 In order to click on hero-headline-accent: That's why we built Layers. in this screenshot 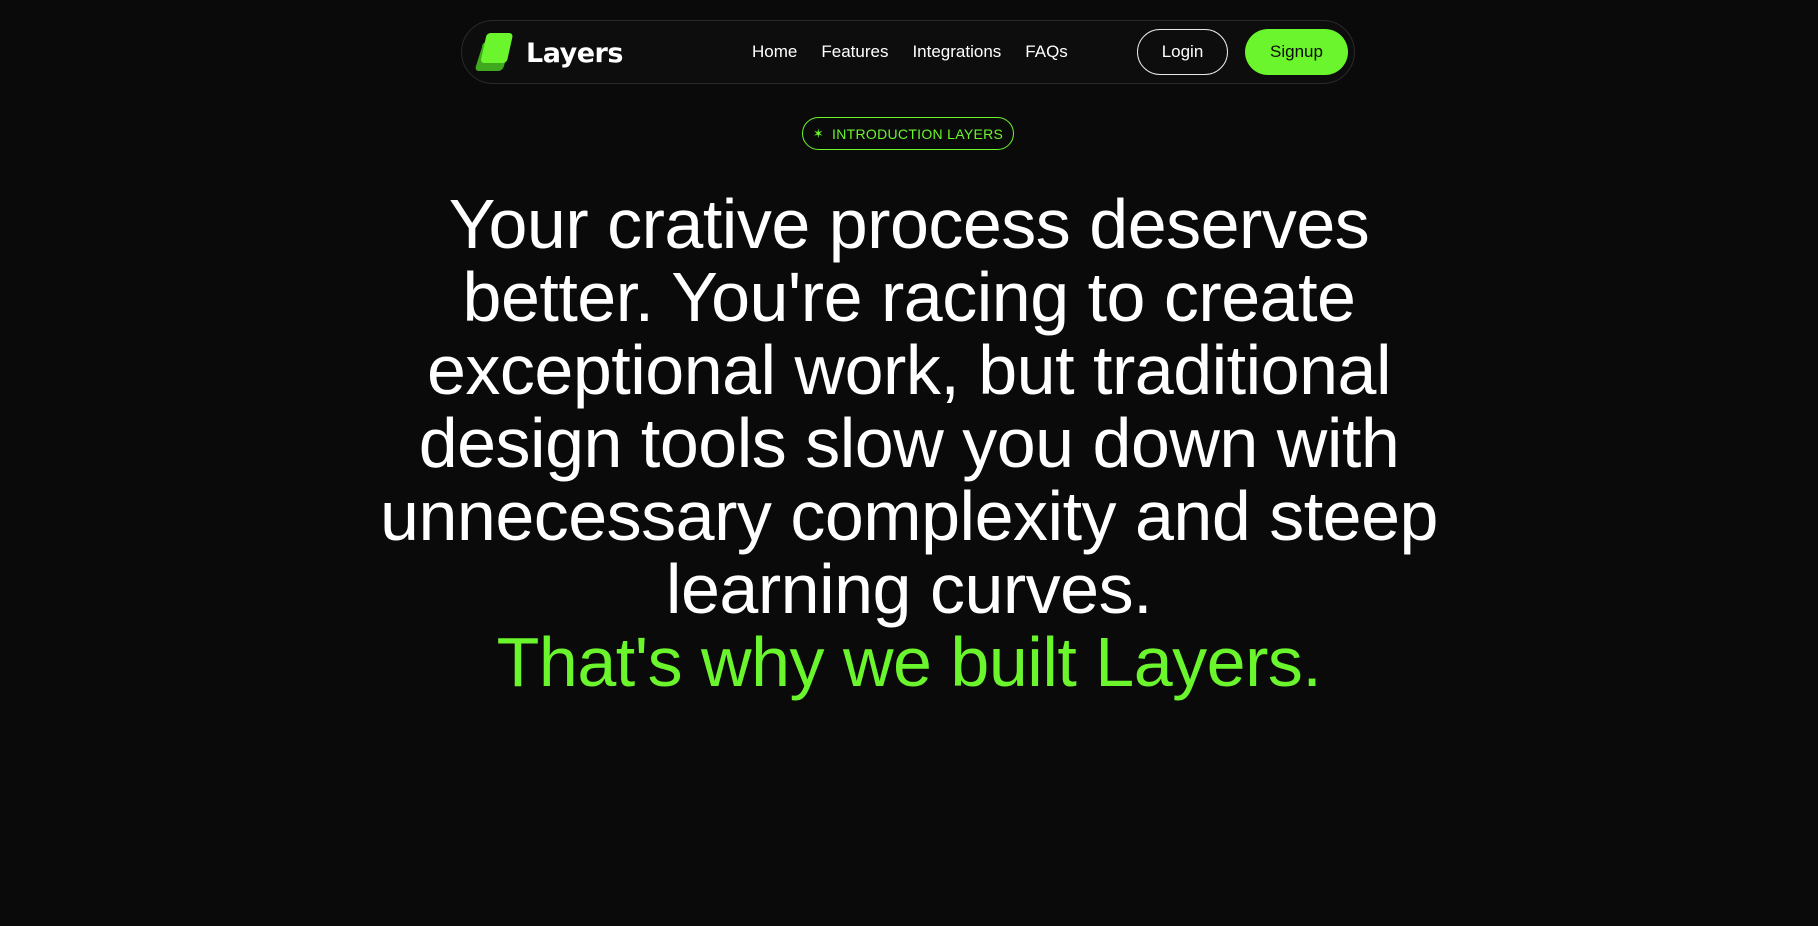, I will do `click(909, 662)`.